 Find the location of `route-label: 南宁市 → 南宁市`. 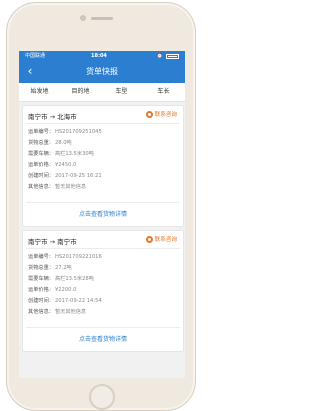

route-label: 南宁市 → 南宁市 is located at coordinates (52, 242).